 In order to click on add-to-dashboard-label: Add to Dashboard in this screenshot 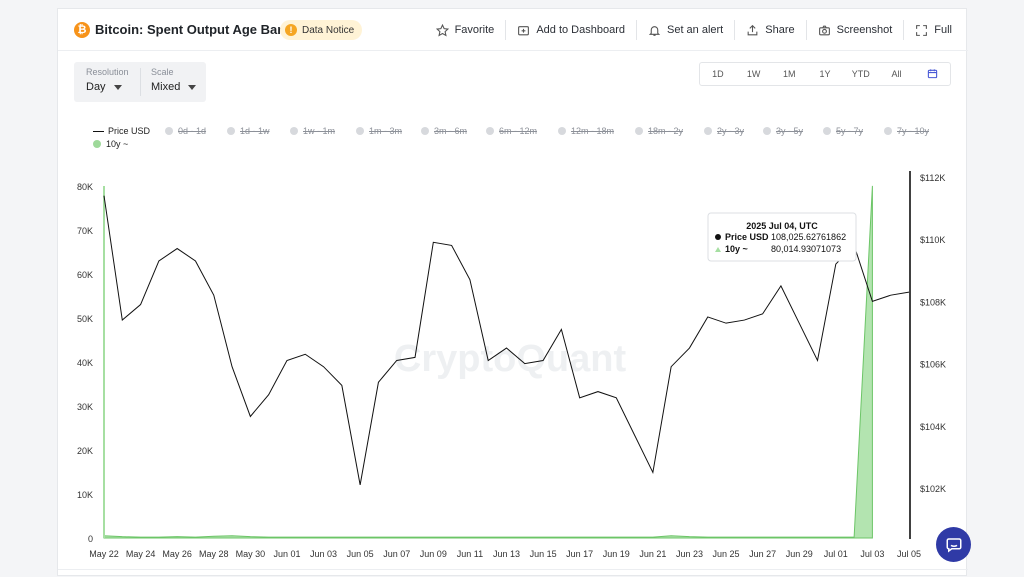, I will do `click(580, 30)`.